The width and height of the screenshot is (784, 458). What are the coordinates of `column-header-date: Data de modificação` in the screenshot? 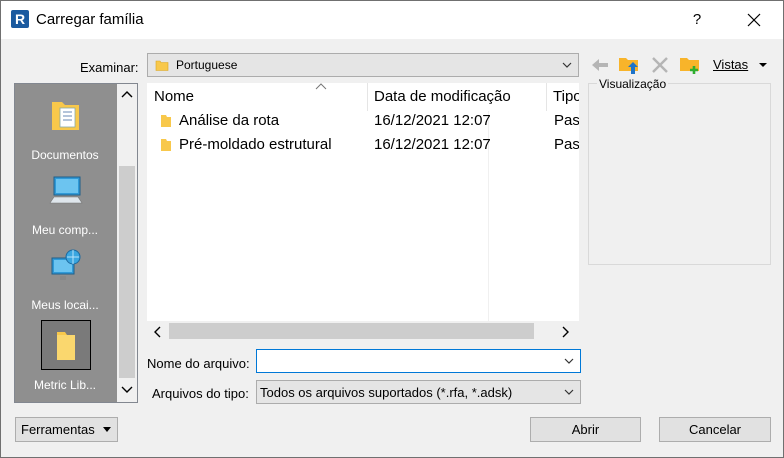 It's located at (456, 97).